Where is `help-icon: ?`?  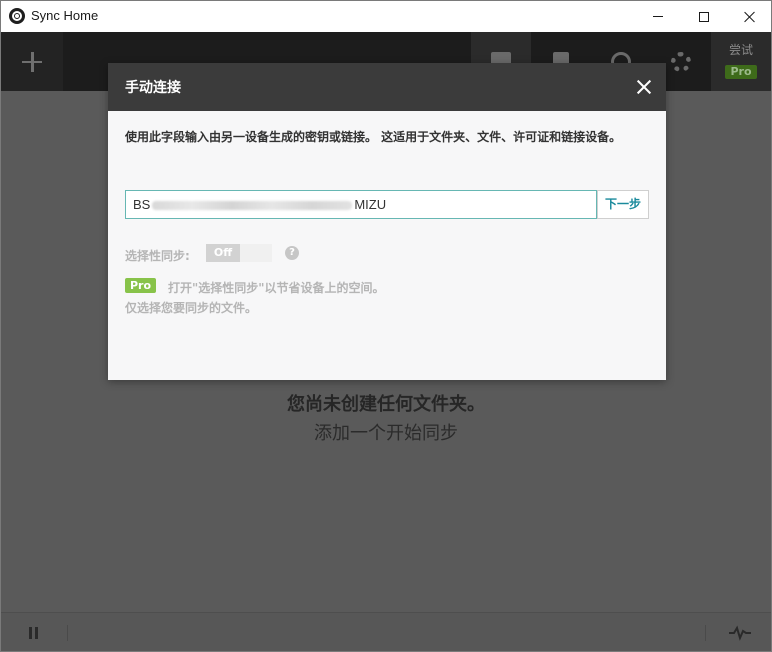 help-icon: ? is located at coordinates (292, 253).